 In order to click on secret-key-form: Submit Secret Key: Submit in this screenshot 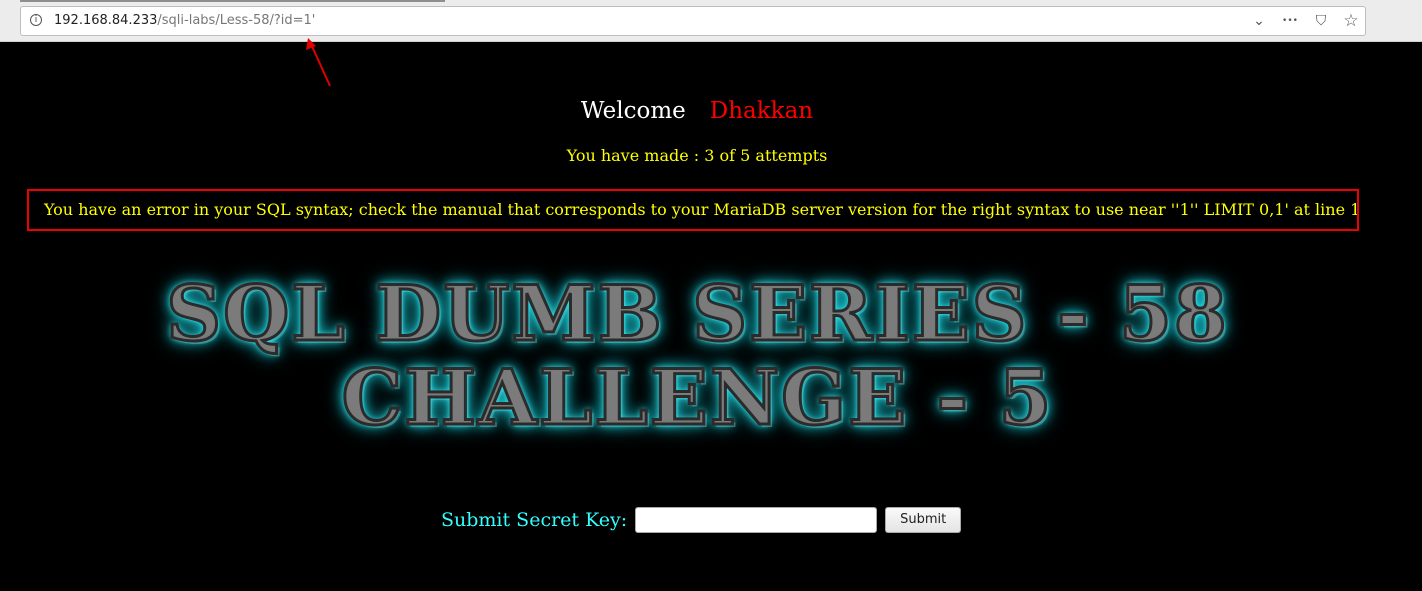, I will do `click(701, 520)`.